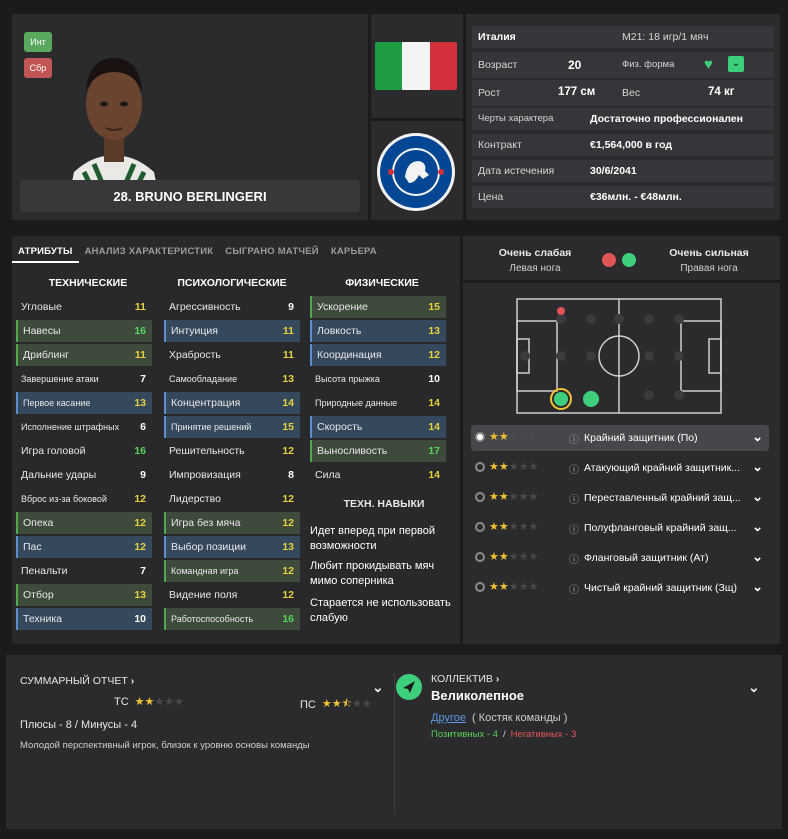 This screenshot has height=839, width=788. Describe the element at coordinates (84, 331) in the screenshot. I see `attribute-row: Навесы 16` at that location.